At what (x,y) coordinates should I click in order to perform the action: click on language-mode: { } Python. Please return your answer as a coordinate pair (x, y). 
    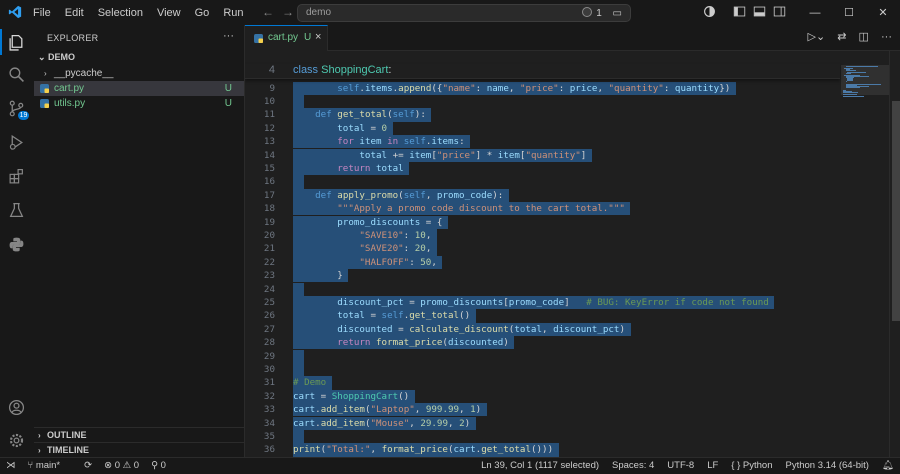
    Looking at the image, I should click on (751, 465).